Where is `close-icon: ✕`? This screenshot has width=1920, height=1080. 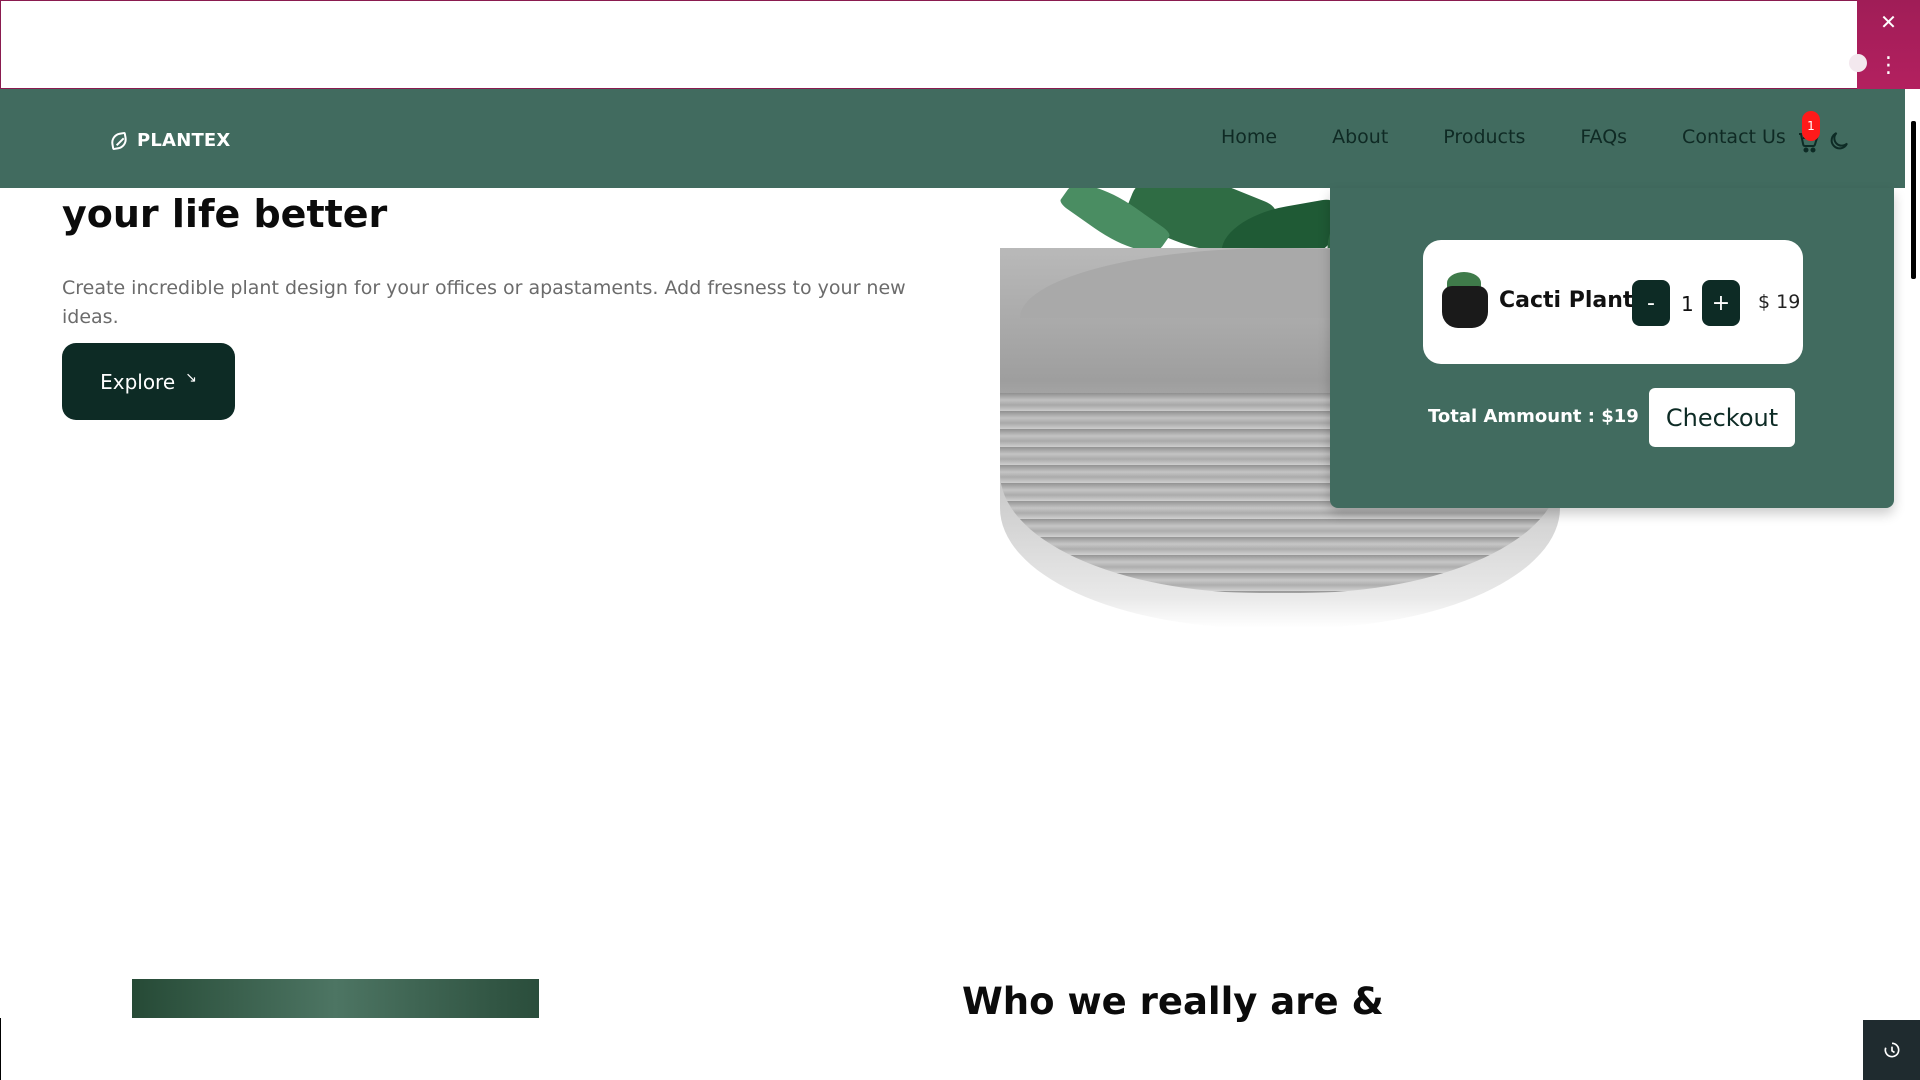 close-icon: ✕ is located at coordinates (1888, 22).